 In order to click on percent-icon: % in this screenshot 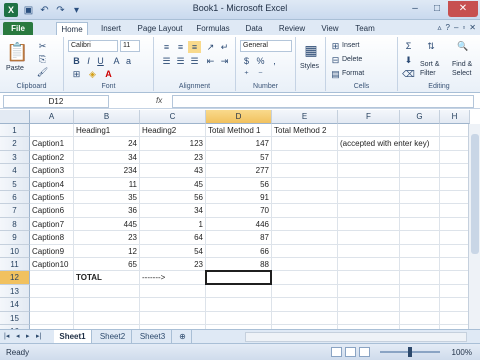, I will do `click(260, 61)`.